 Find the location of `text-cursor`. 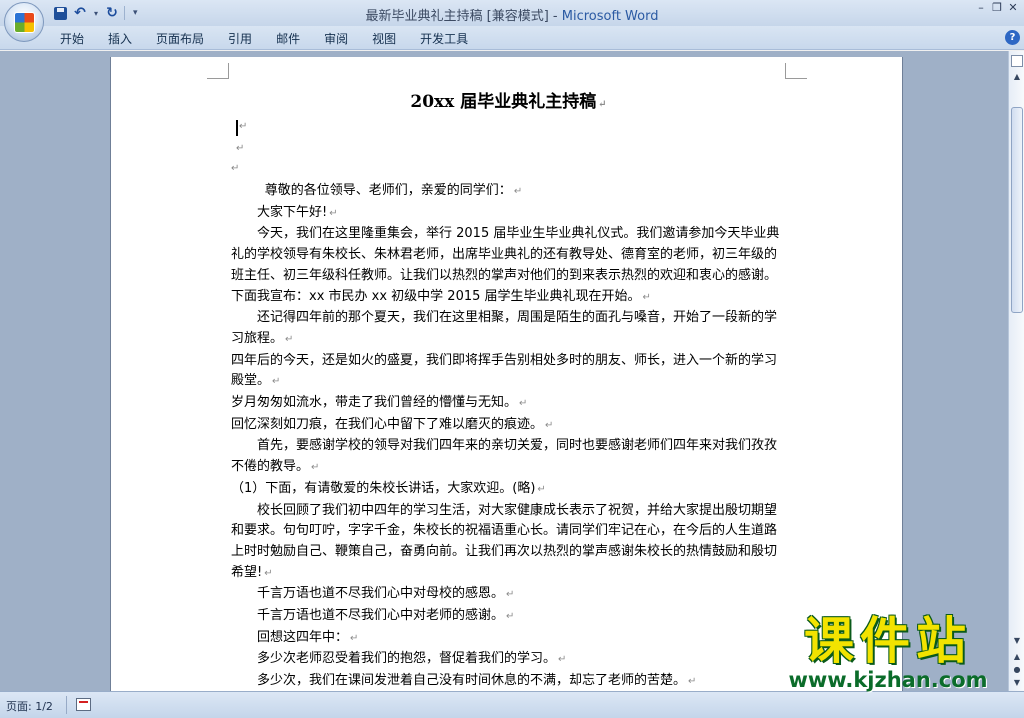

text-cursor is located at coordinates (237, 128).